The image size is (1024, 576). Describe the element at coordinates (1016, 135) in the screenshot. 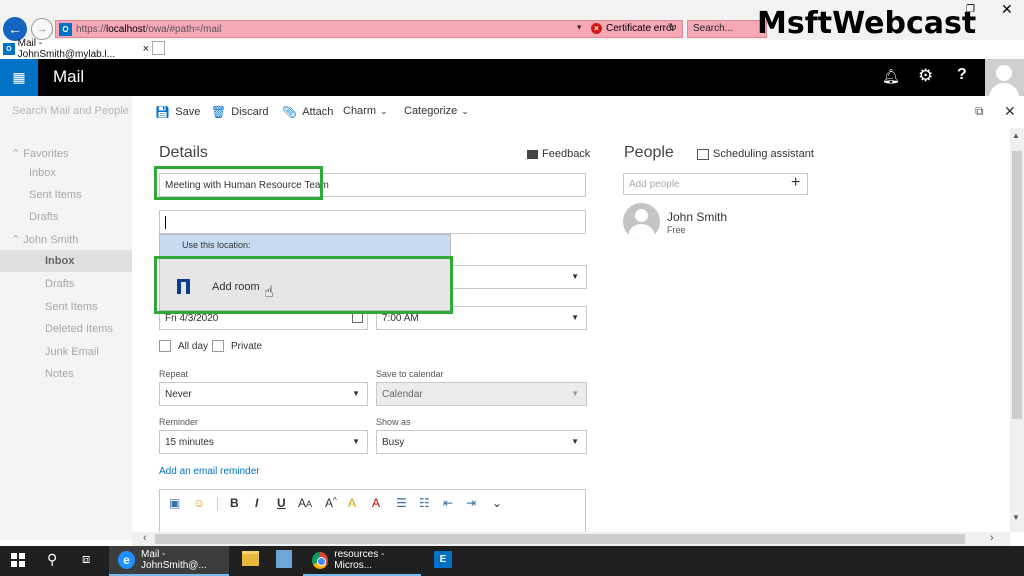

I see `scroll-up-icon: ▲` at that location.